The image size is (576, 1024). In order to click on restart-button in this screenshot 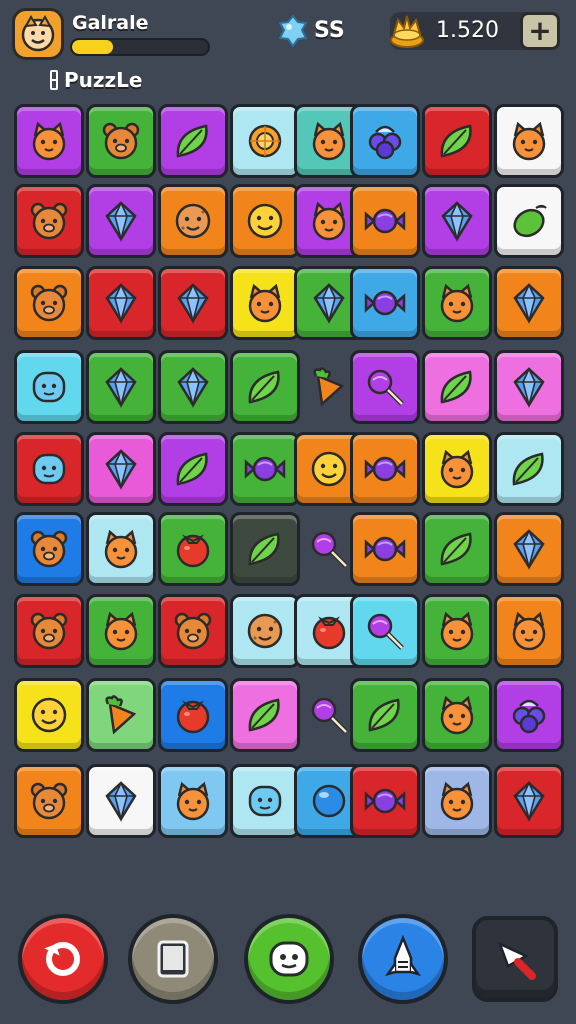, I will do `click(63, 959)`.